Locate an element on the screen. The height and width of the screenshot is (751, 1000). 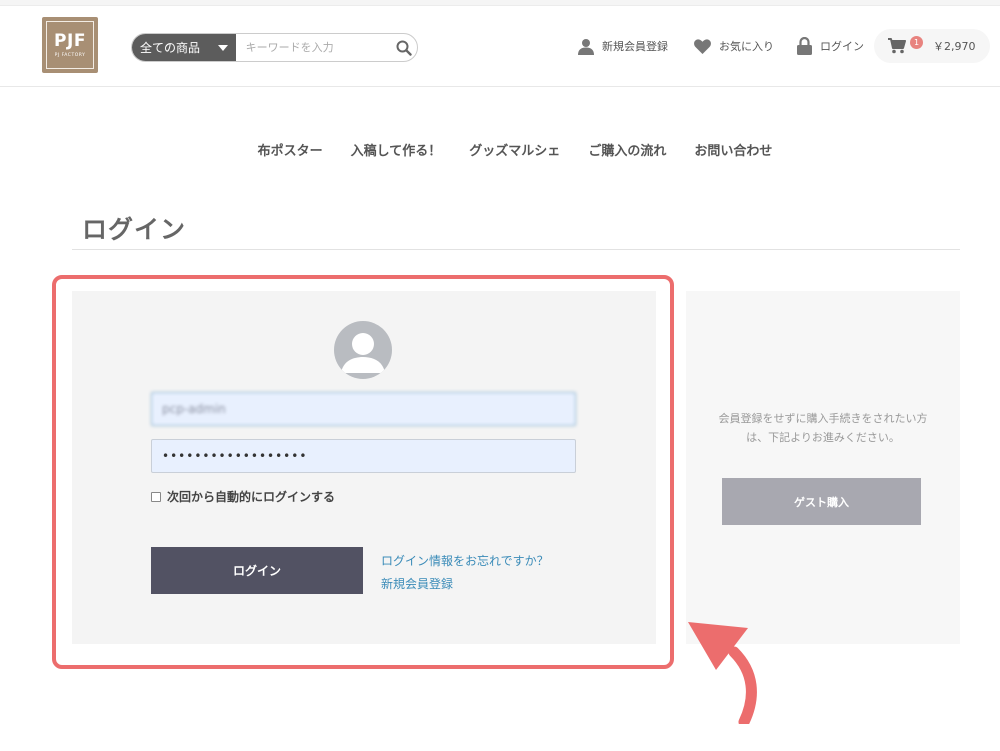
header-favorites-link: お気に入り is located at coordinates (734, 46).